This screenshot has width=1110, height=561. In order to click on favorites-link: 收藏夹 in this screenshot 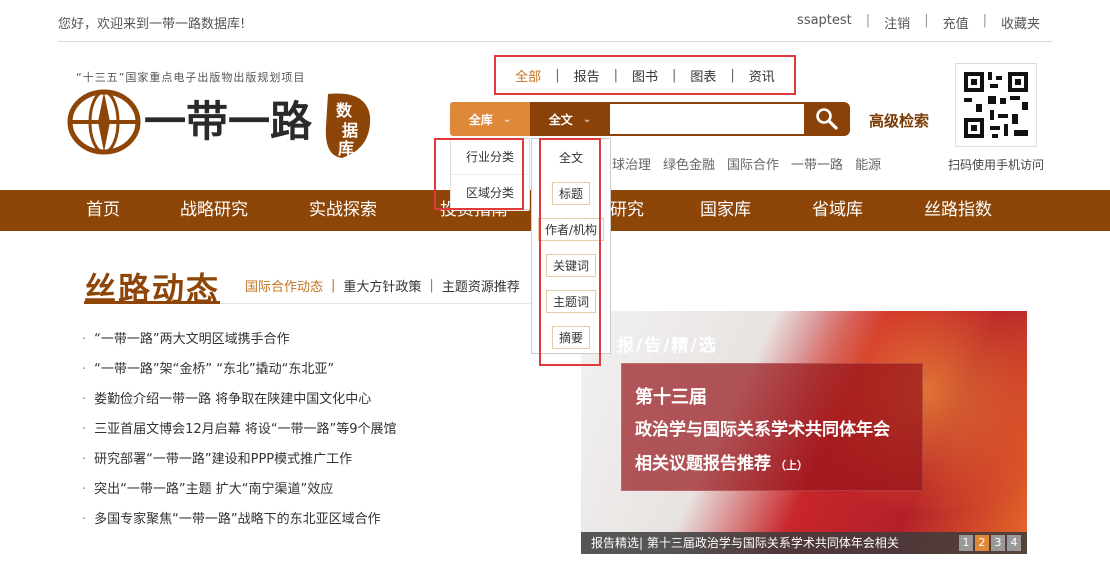, I will do `click(1020, 22)`.